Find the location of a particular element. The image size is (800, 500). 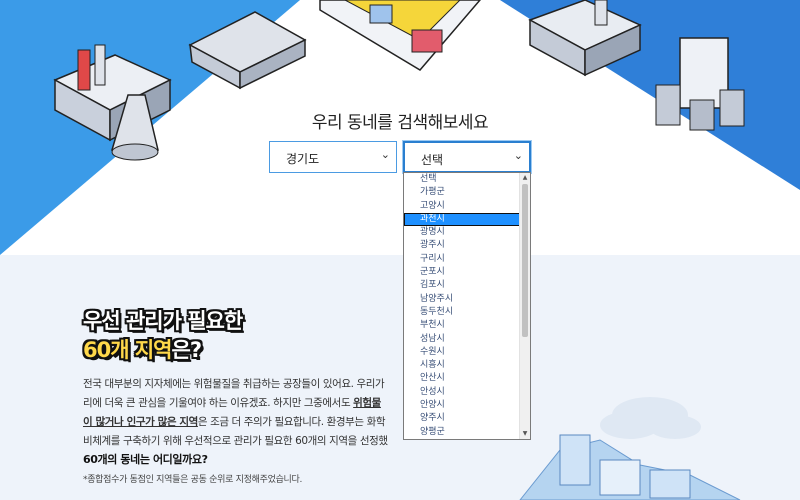

cloud-illustration is located at coordinates (650, 418).